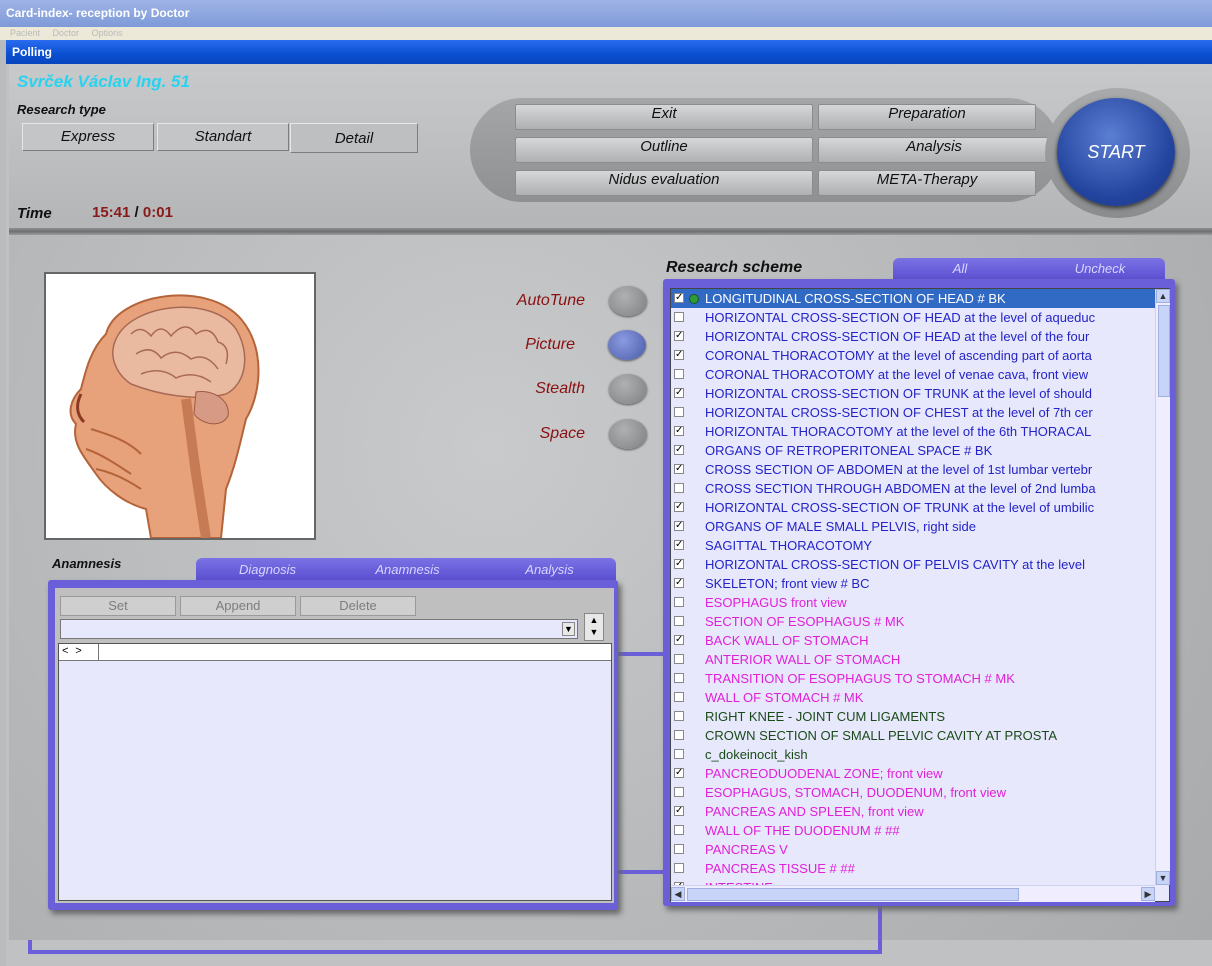 The width and height of the screenshot is (1212, 966). Describe the element at coordinates (914, 811) in the screenshot. I see `research-scheme-item: ✓ PANCREAS AND SPLEEN, front view` at that location.